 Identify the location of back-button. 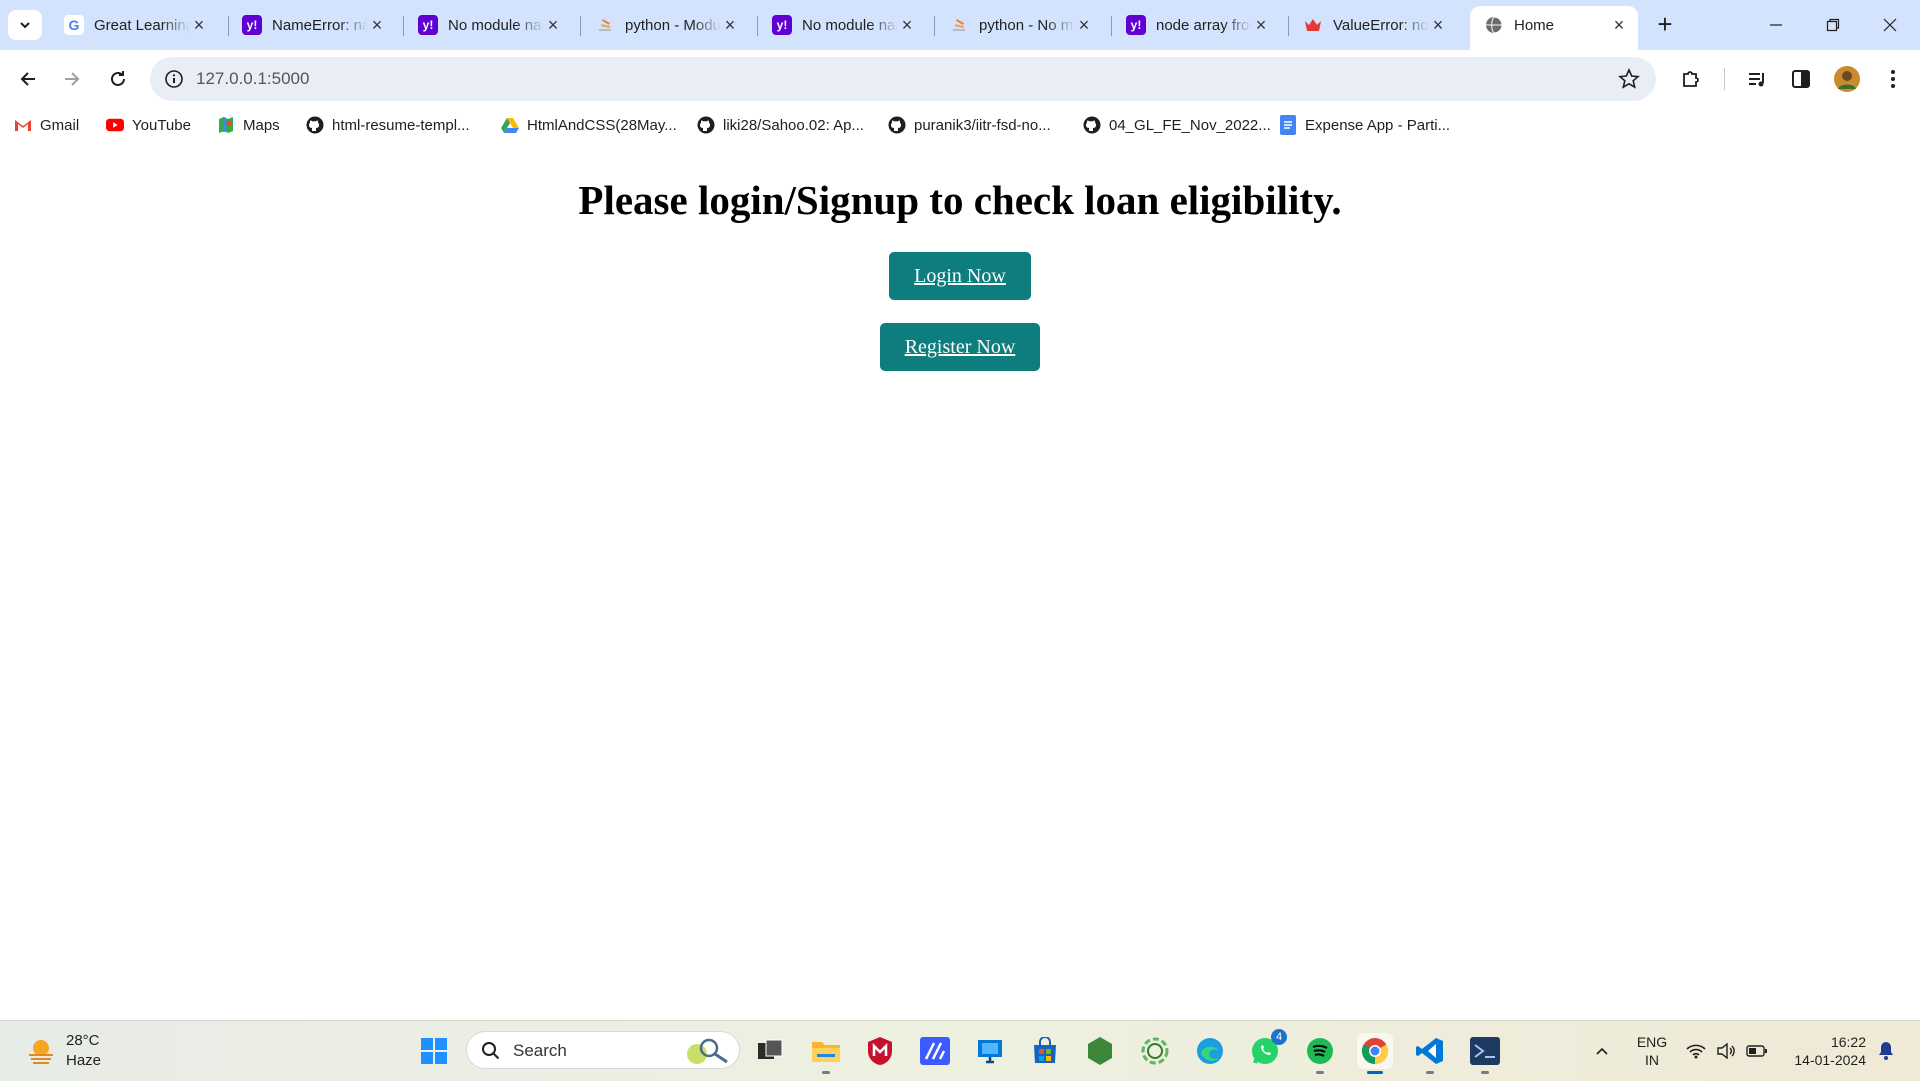
(28, 79).